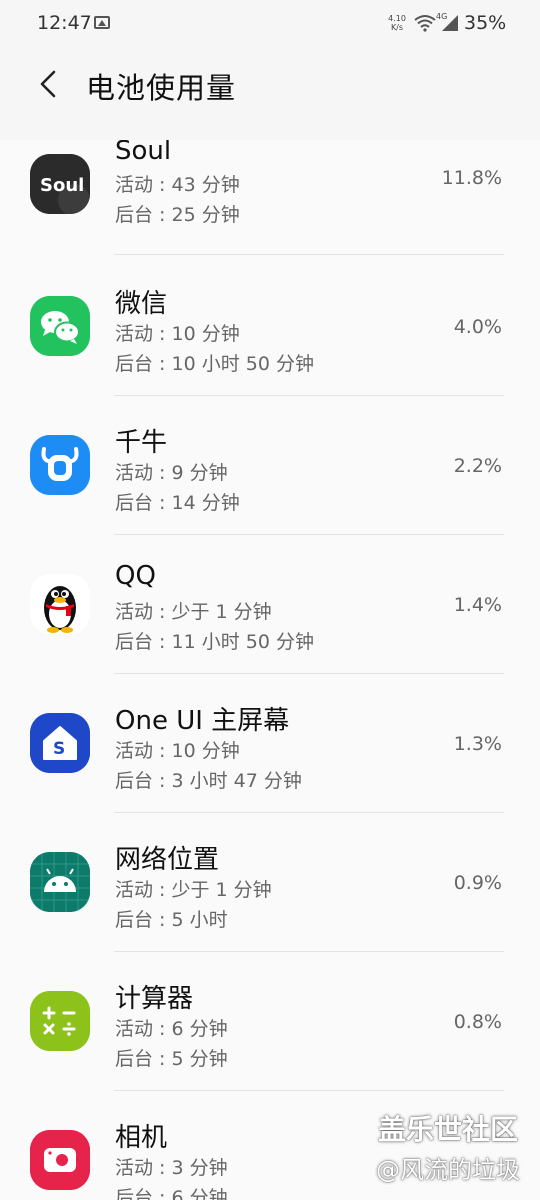 The image size is (540, 1200). I want to click on usage-percent: 2.2%, so click(477, 466).